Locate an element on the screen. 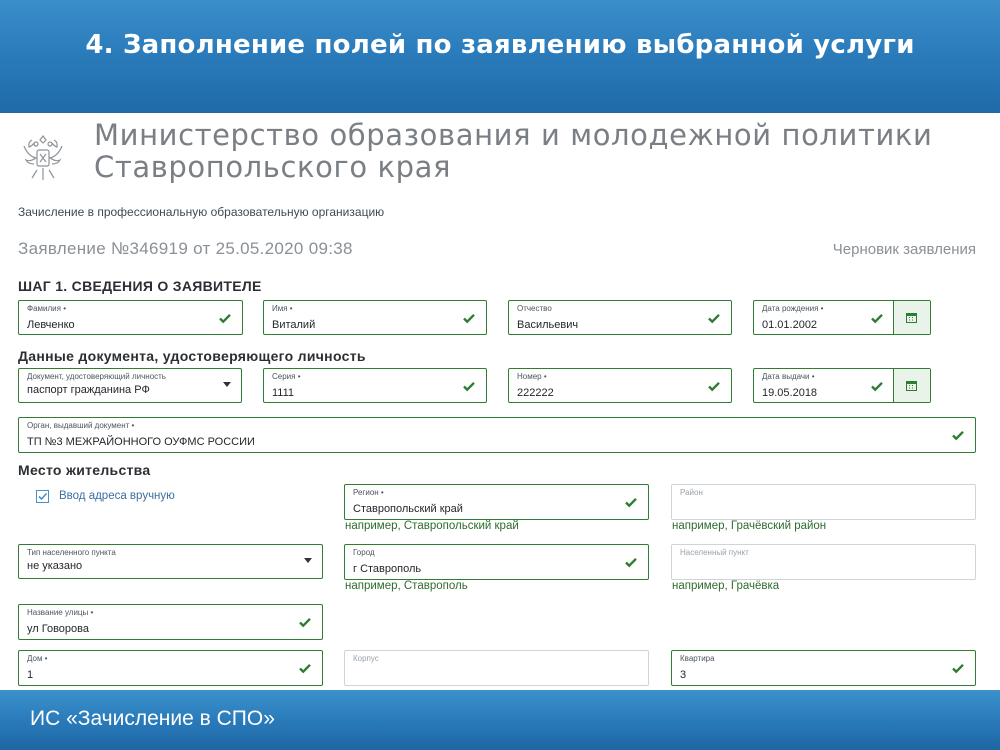 The width and height of the screenshot is (1000, 750). series-field: Серия • 1111 is located at coordinates (375, 385).